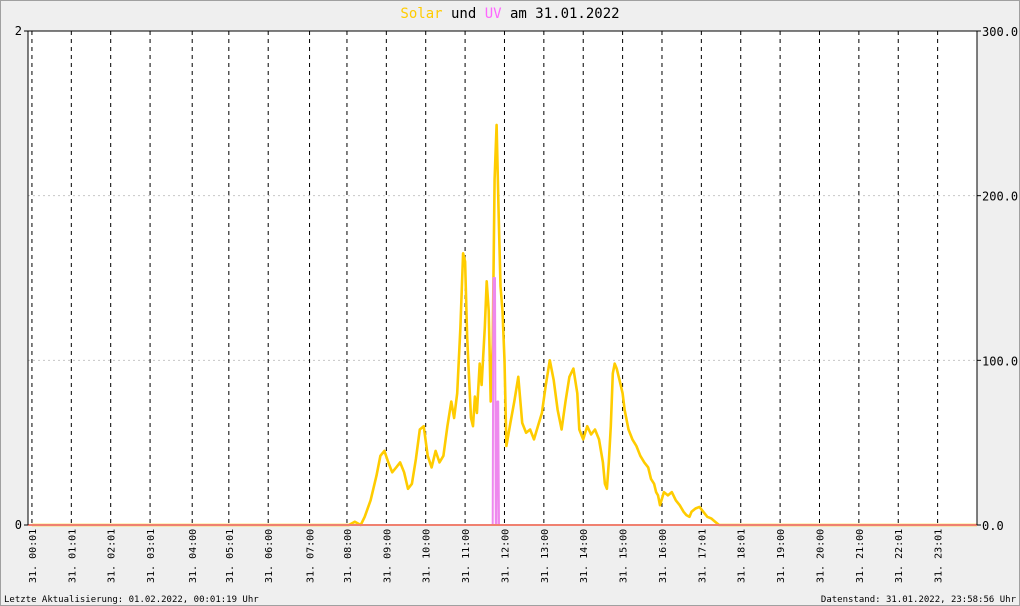 This screenshot has width=1020, height=606. What do you see at coordinates (427, 556) in the screenshot?
I see `x-tick-label: 31. 10:00` at bounding box center [427, 556].